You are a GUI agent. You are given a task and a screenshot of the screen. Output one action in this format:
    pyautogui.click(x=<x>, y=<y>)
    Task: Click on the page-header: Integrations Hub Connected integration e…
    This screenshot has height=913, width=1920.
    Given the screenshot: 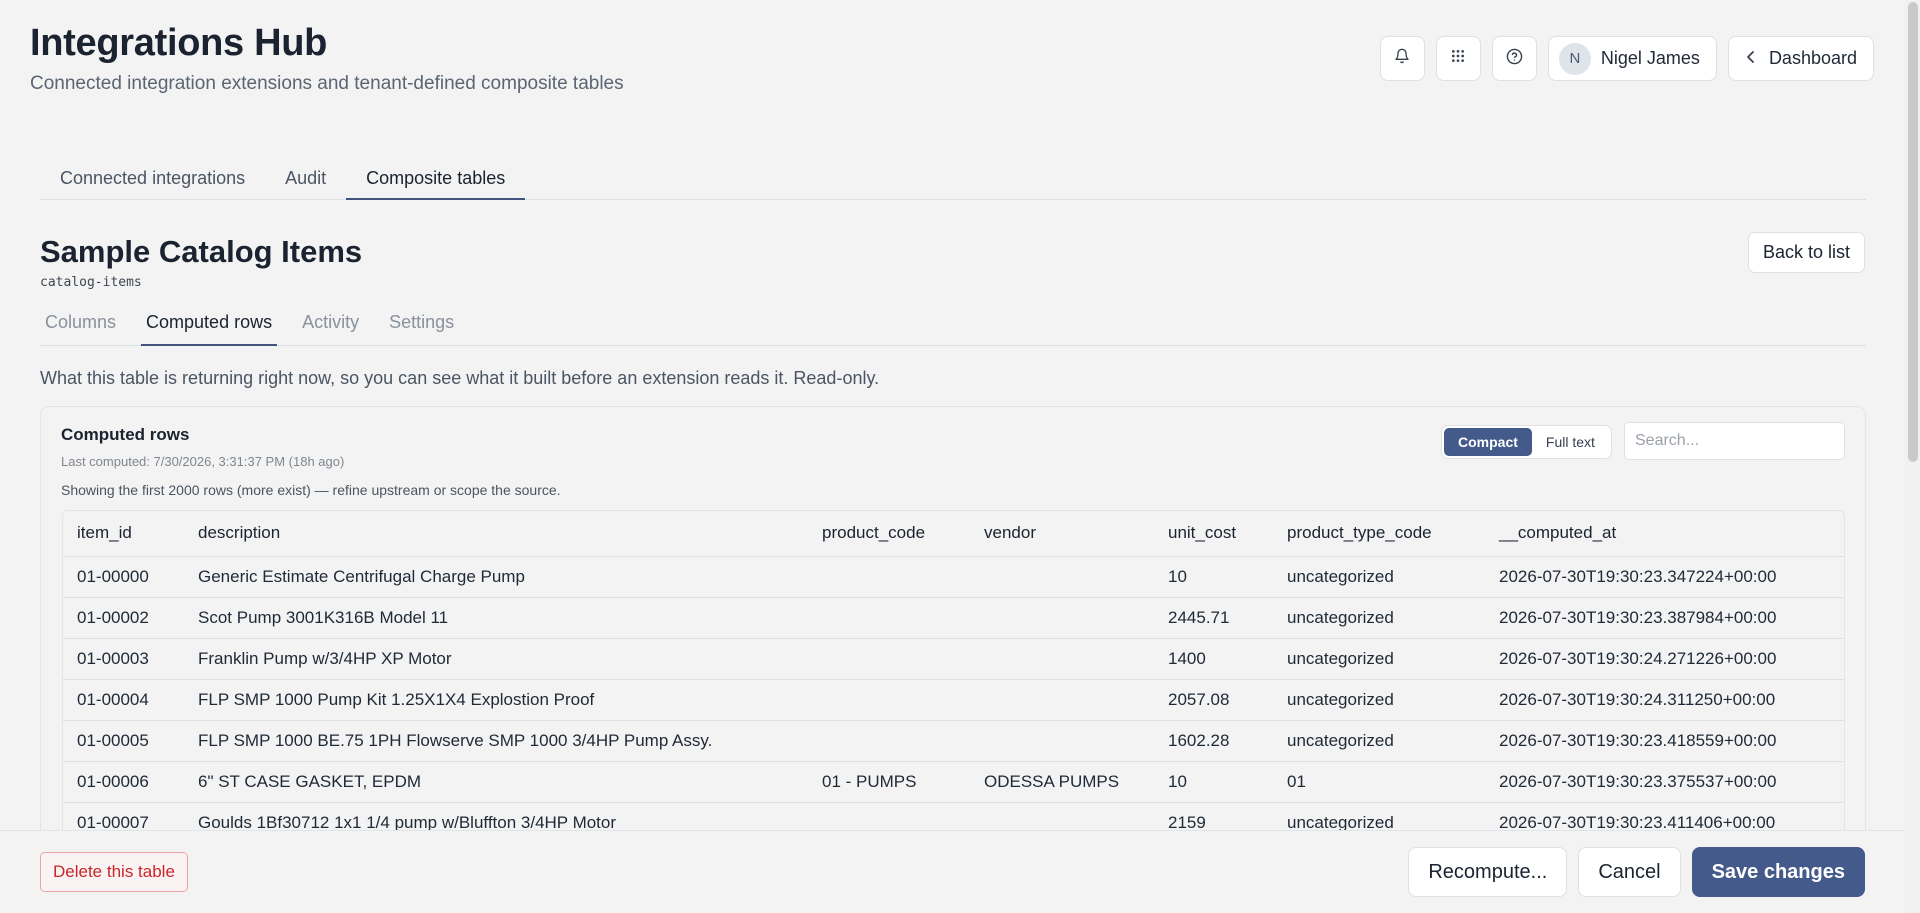 What is the action you would take?
    pyautogui.click(x=327, y=58)
    